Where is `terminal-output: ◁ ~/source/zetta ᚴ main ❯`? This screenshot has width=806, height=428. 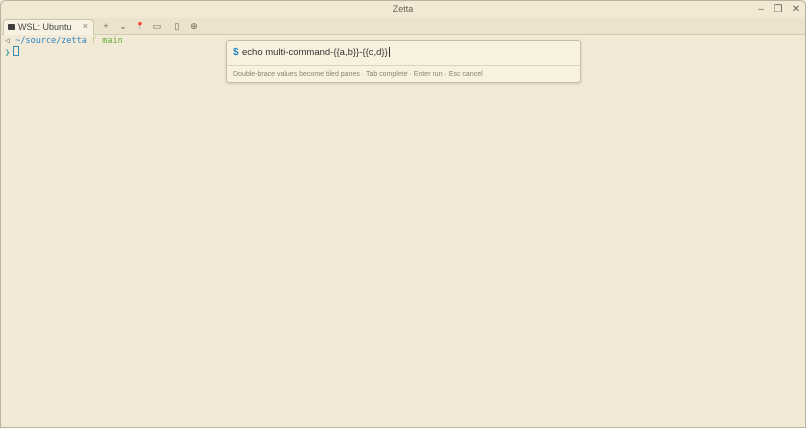 terminal-output: ◁ ~/source/zetta ᚴ main ❯ is located at coordinates (64, 47).